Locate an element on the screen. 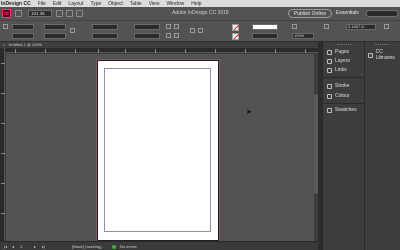  panel-links: Links is located at coordinates (337, 70).